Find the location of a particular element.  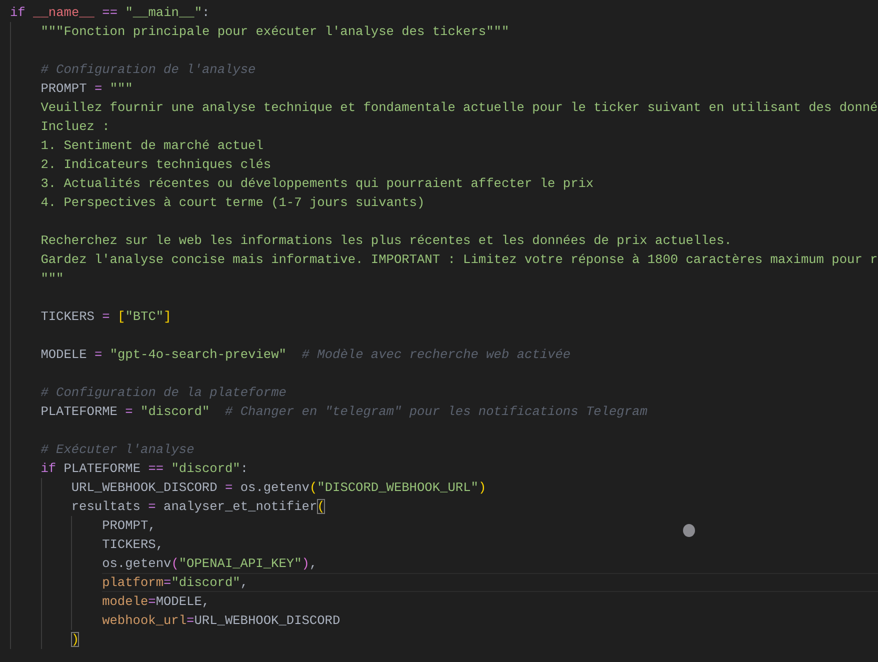

code-line: resultats = analyser_et_notifier( is located at coordinates (198, 507).